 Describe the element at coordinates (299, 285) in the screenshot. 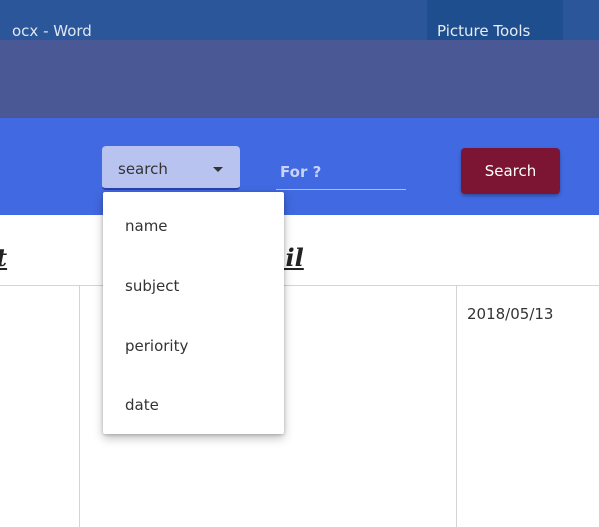

I see `header-divider` at that location.